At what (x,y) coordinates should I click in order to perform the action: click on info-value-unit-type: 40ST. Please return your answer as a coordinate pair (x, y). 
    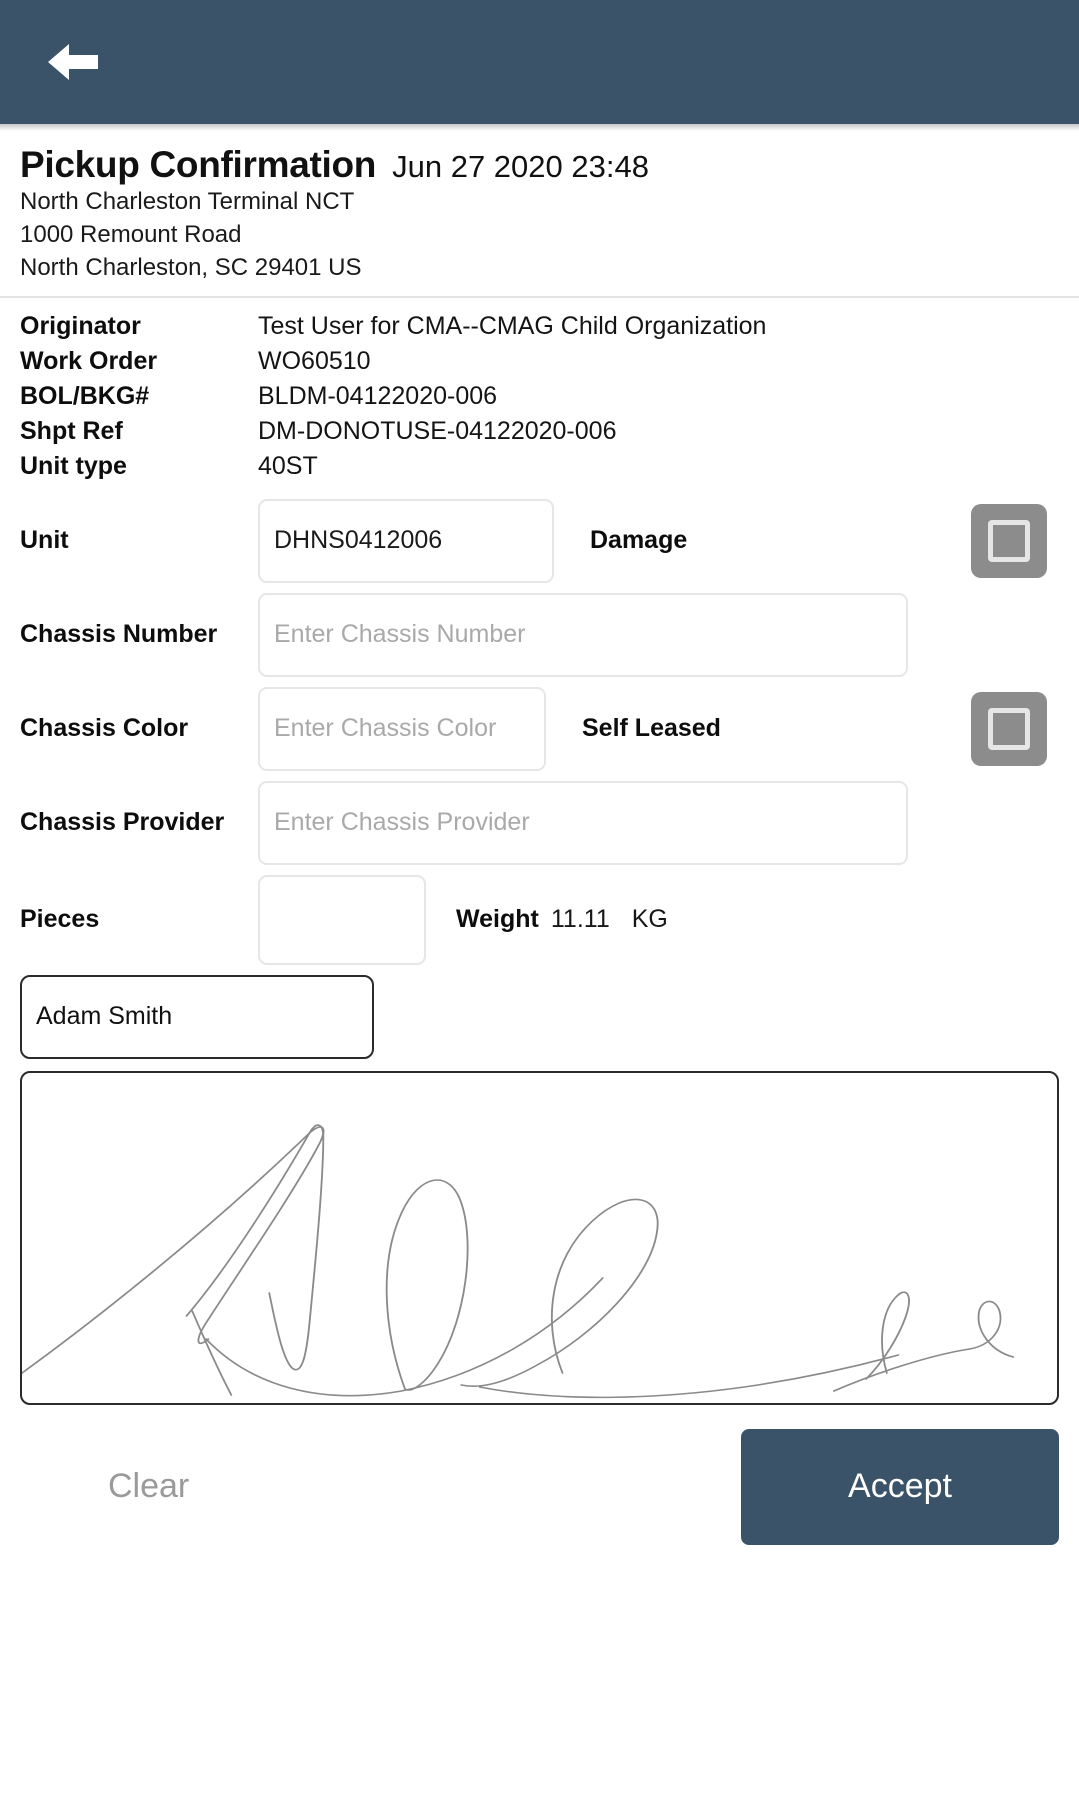
    Looking at the image, I should click on (288, 465).